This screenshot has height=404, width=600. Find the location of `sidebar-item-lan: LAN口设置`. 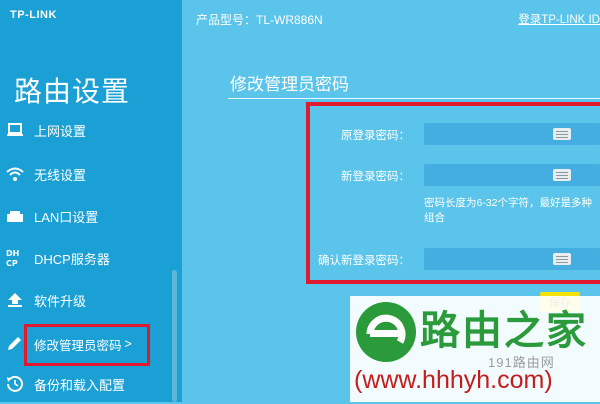

sidebar-item-lan: LAN口设置 is located at coordinates (86, 216).